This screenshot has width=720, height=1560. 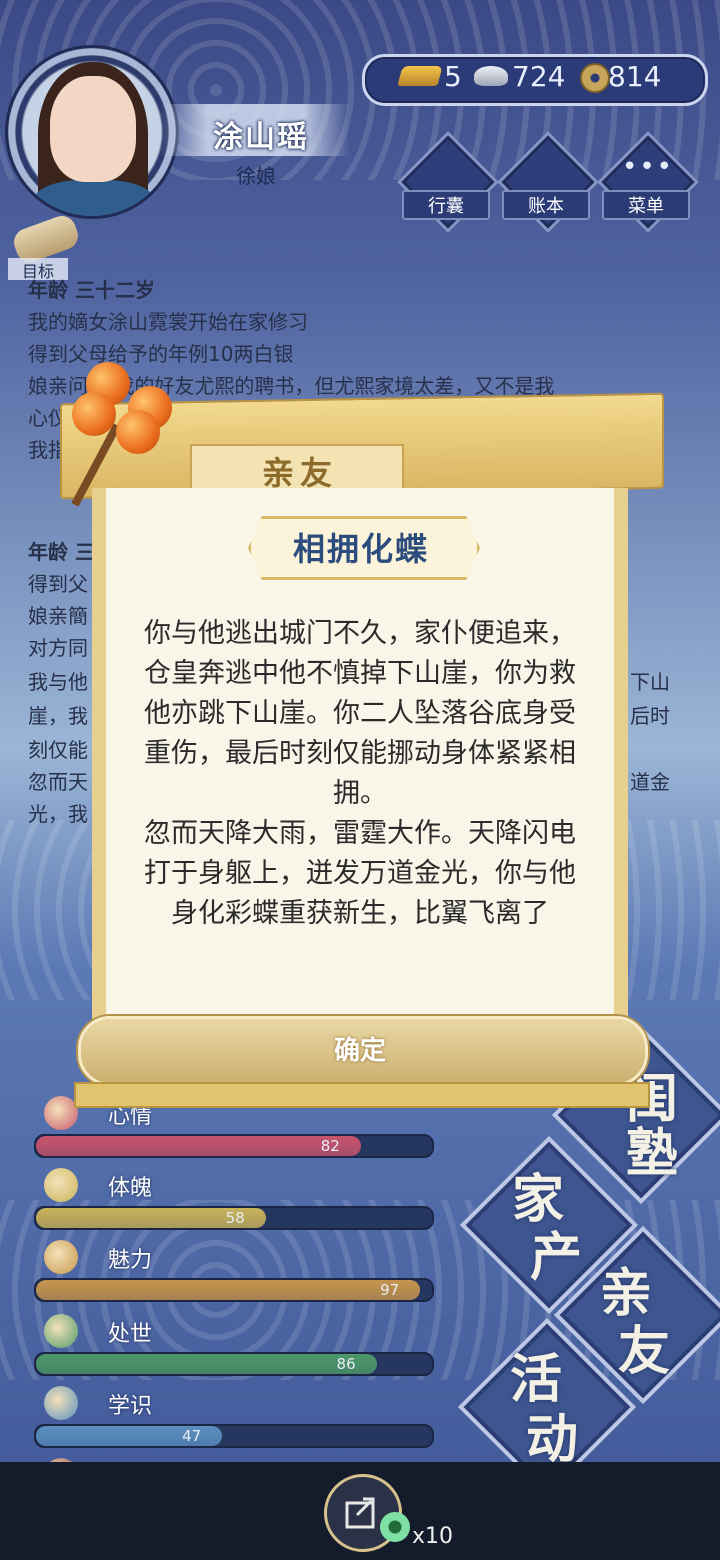 What do you see at coordinates (453, 76) in the screenshot?
I see `gold-count: 5` at bounding box center [453, 76].